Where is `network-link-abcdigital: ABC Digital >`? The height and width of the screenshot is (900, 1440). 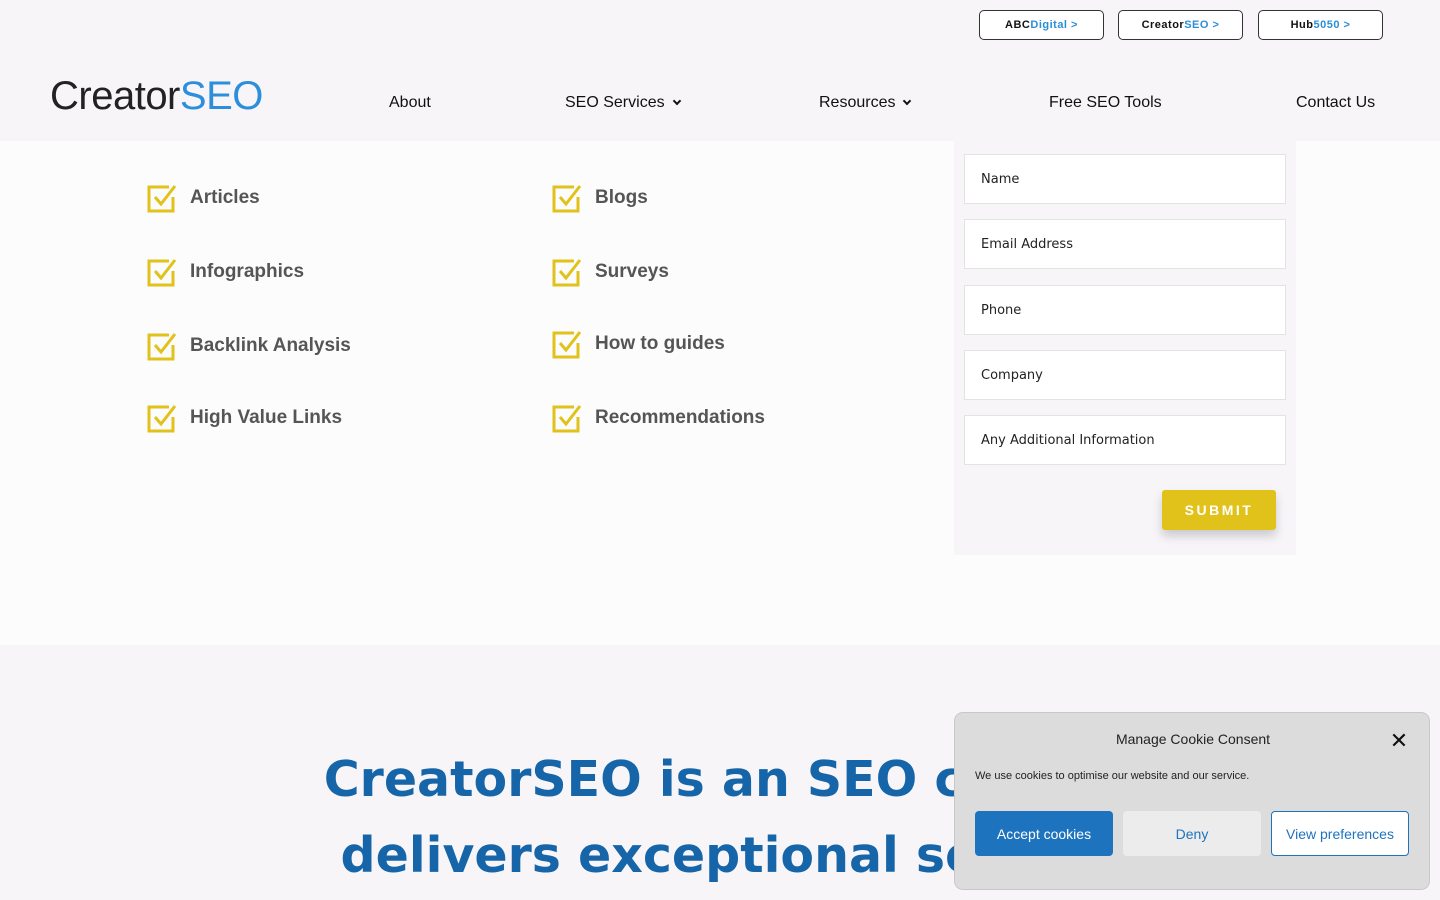
network-link-abcdigital: ABC Digital > is located at coordinates (1041, 25).